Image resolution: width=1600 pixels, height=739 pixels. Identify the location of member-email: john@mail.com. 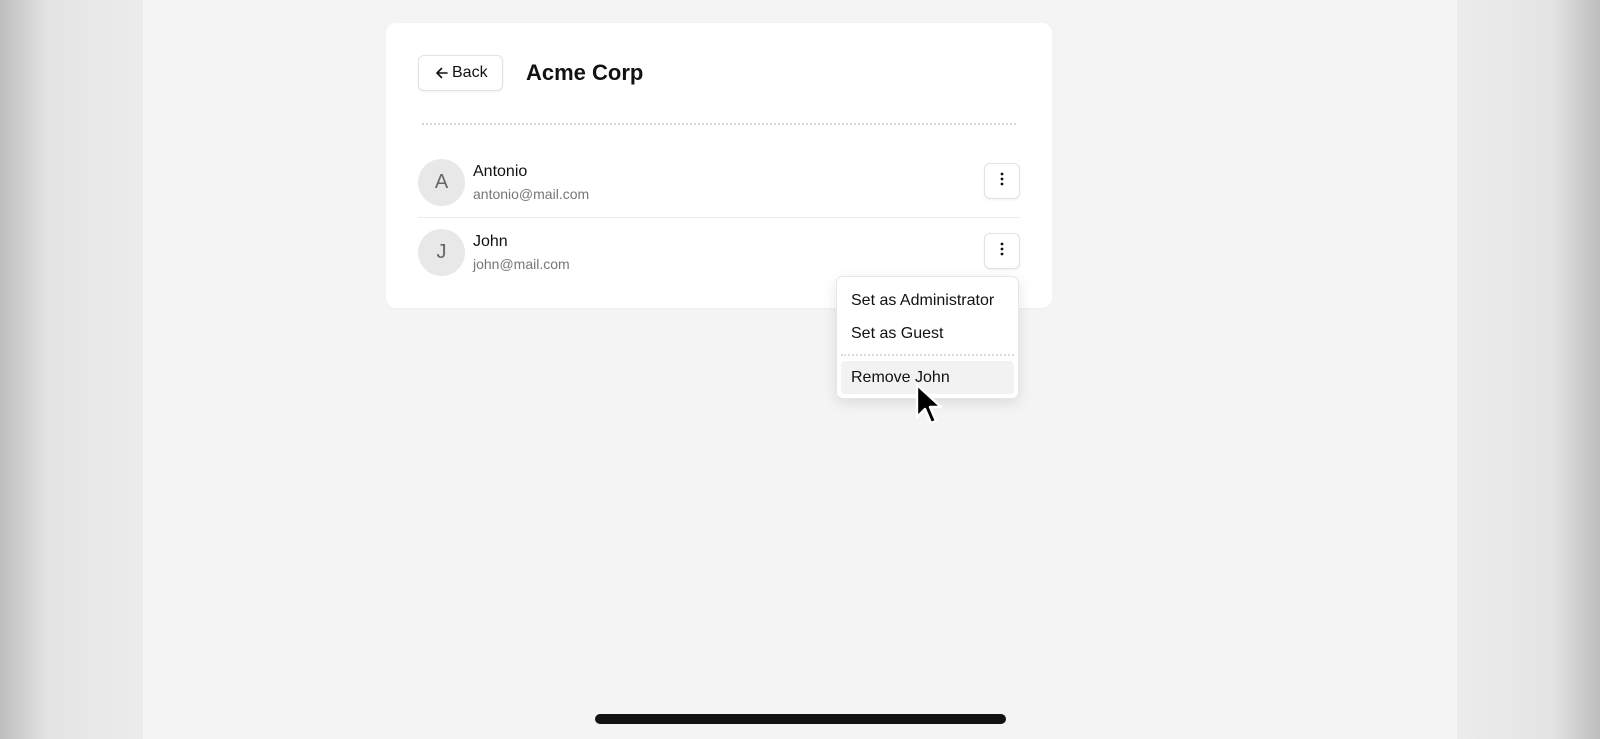
(521, 264).